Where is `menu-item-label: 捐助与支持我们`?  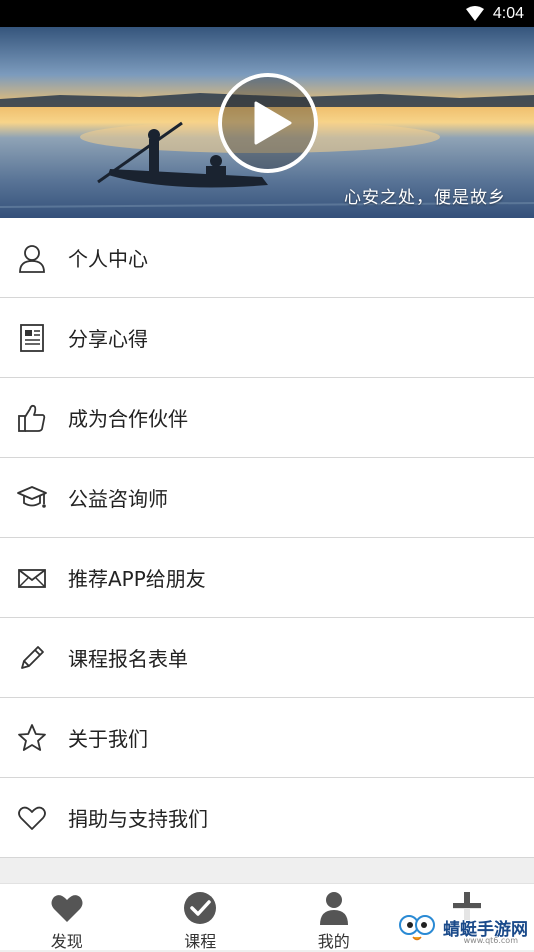
menu-item-label: 捐助与支持我们 is located at coordinates (138, 817).